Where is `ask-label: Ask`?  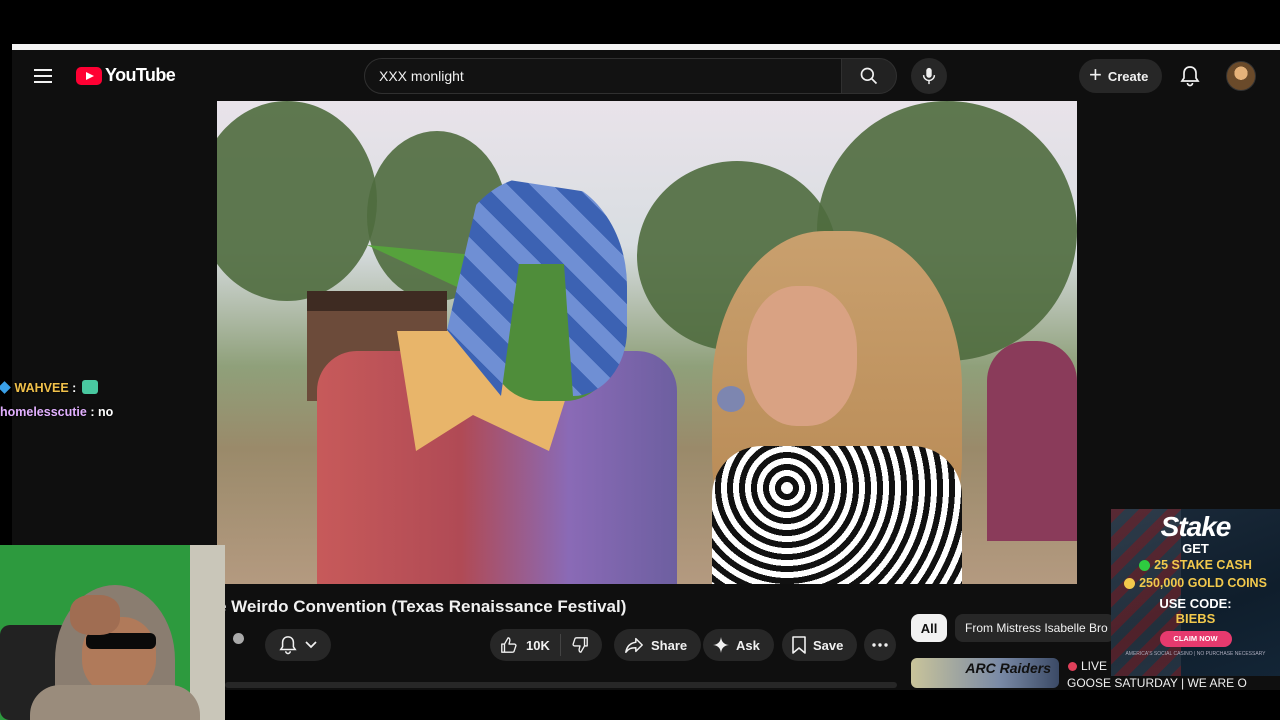
ask-label: Ask is located at coordinates (748, 645).